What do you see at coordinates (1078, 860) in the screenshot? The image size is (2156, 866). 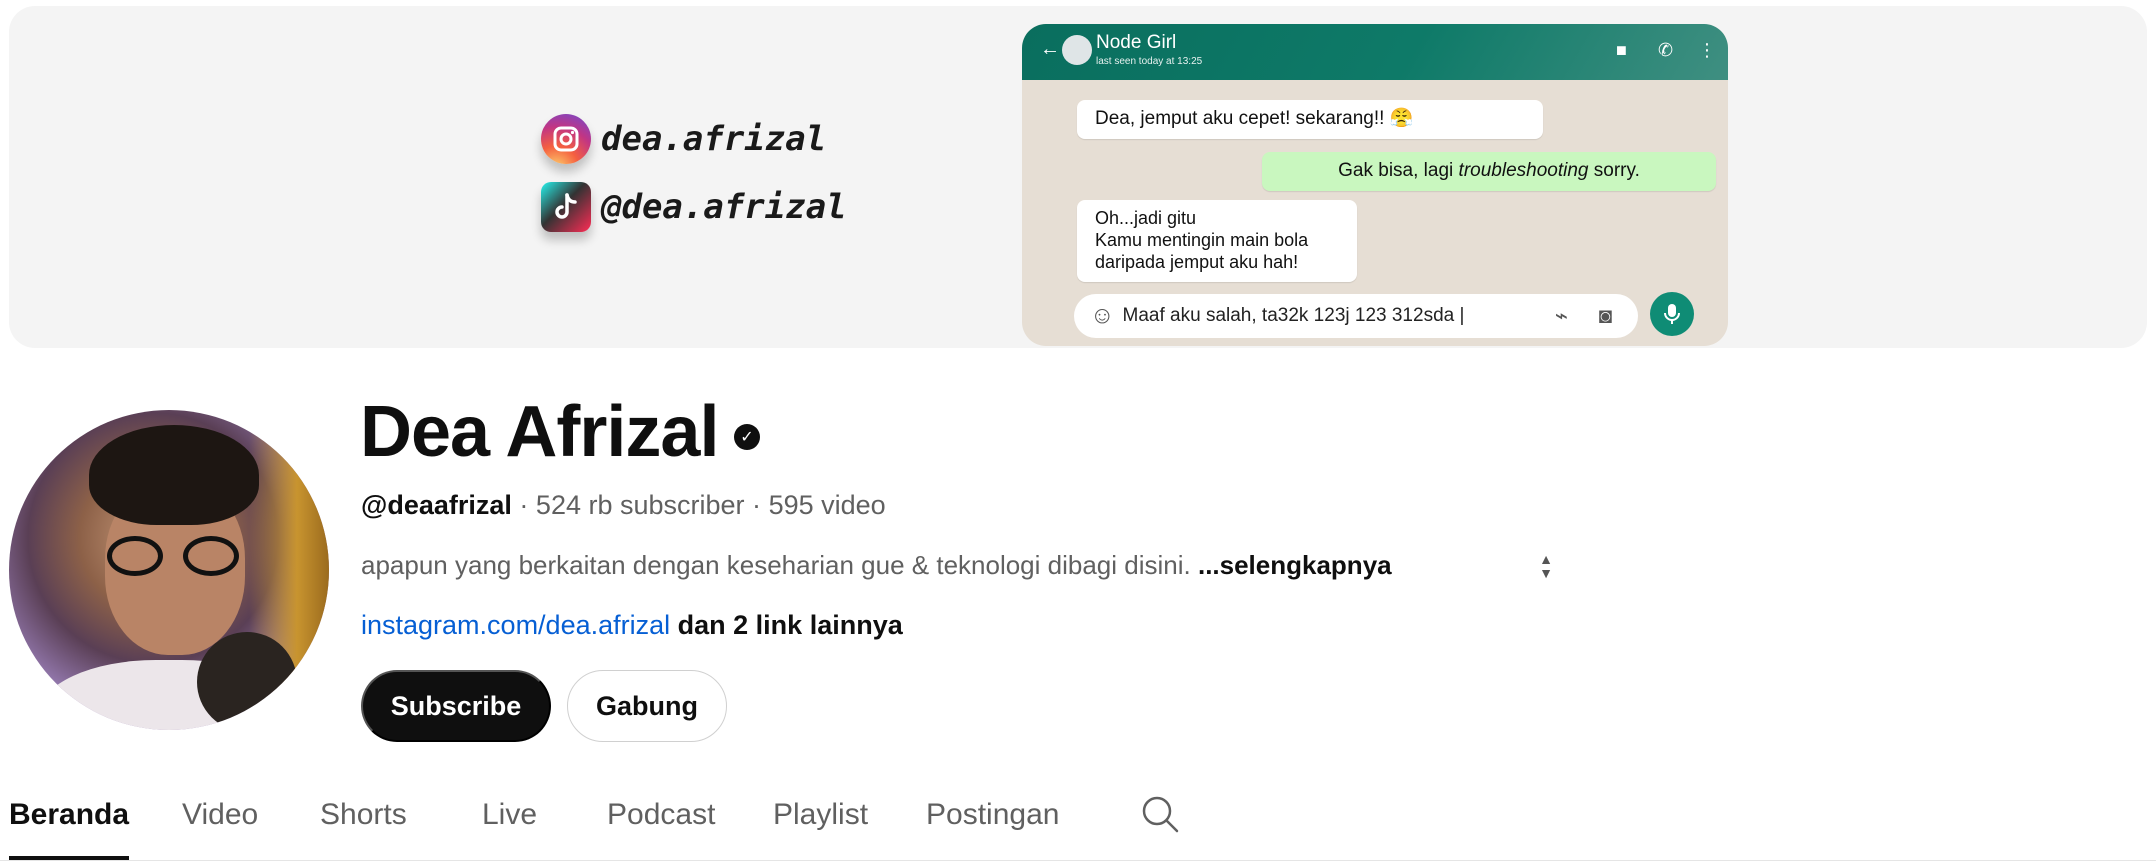 I see `tabs-divider` at bounding box center [1078, 860].